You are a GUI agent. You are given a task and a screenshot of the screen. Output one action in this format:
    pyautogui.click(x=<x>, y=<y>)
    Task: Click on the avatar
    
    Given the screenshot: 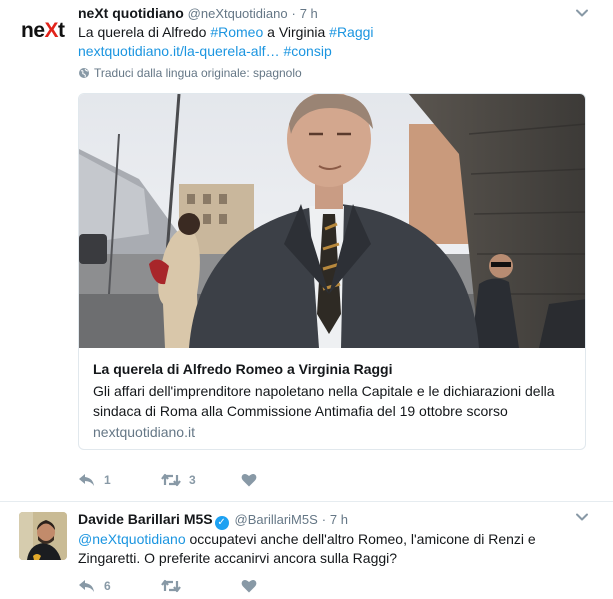 What is the action you would take?
    pyautogui.click(x=43, y=536)
    